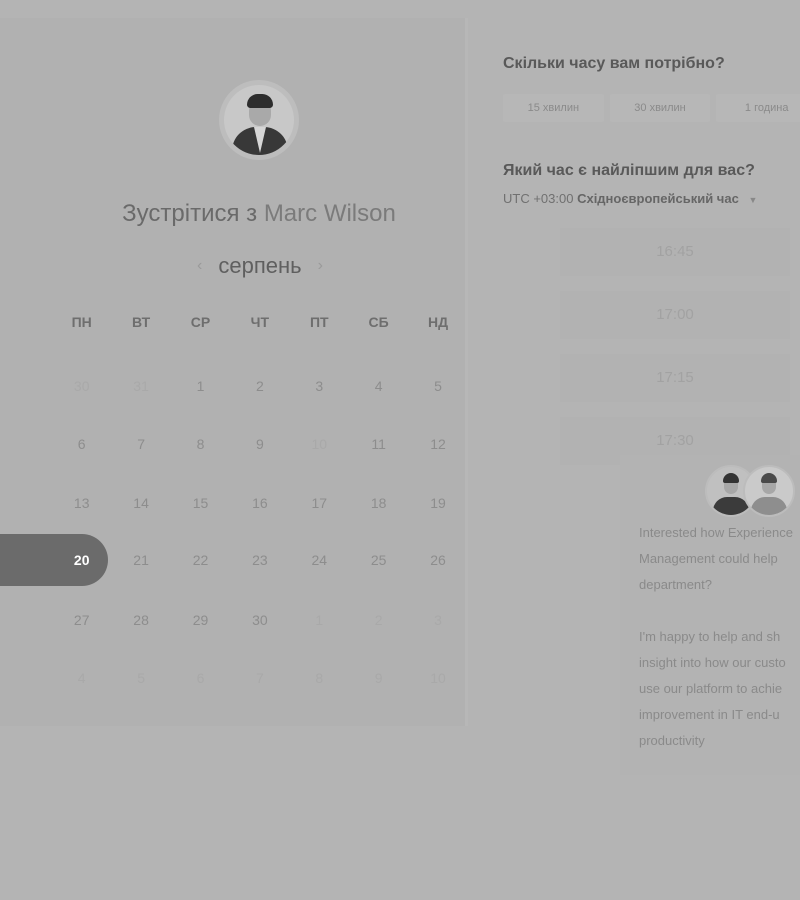 The image size is (800, 900). What do you see at coordinates (437, 560) in the screenshot?
I see `calendar-day: 26` at bounding box center [437, 560].